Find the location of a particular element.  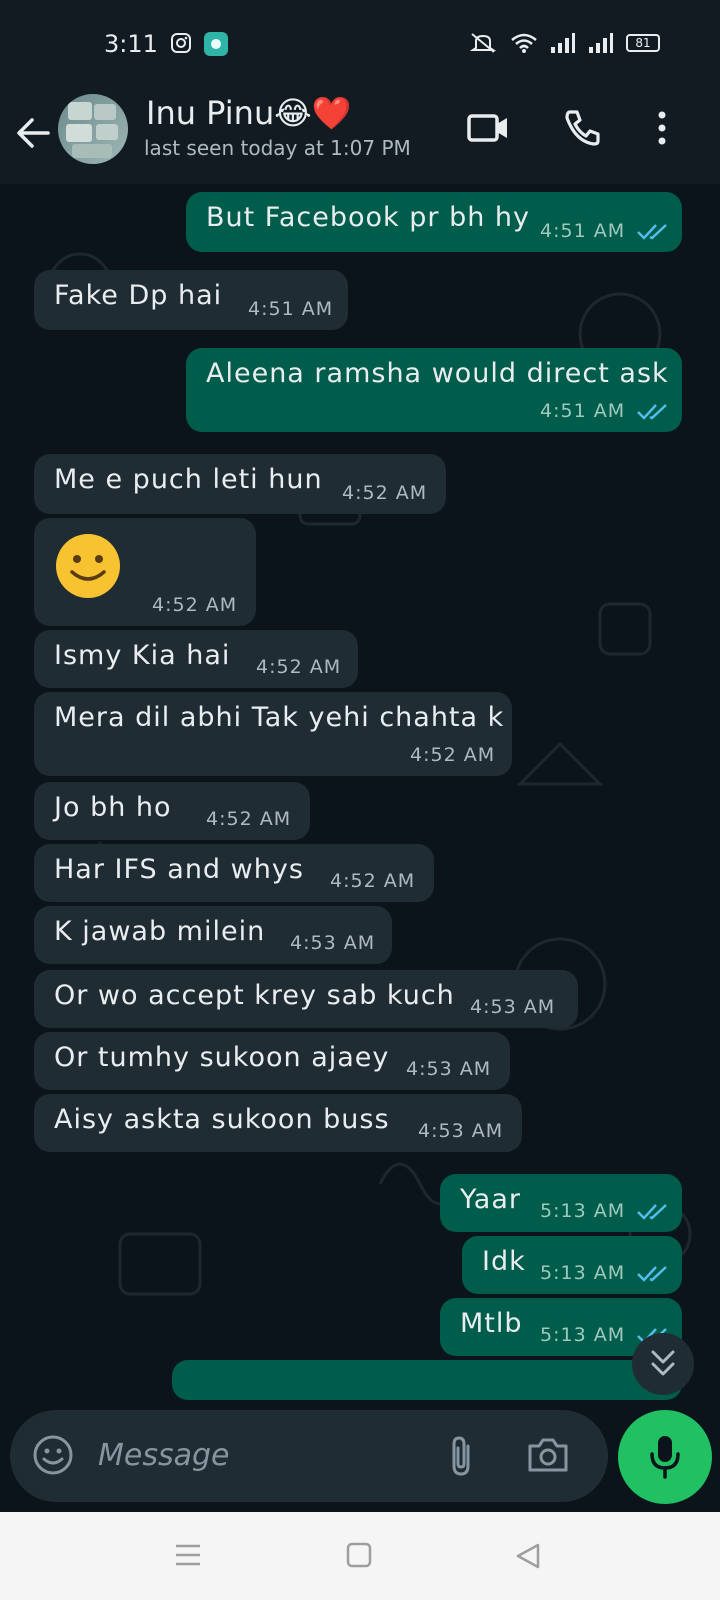

message-incoming: Jo bh ho 4:52 AM is located at coordinates (172, 811).